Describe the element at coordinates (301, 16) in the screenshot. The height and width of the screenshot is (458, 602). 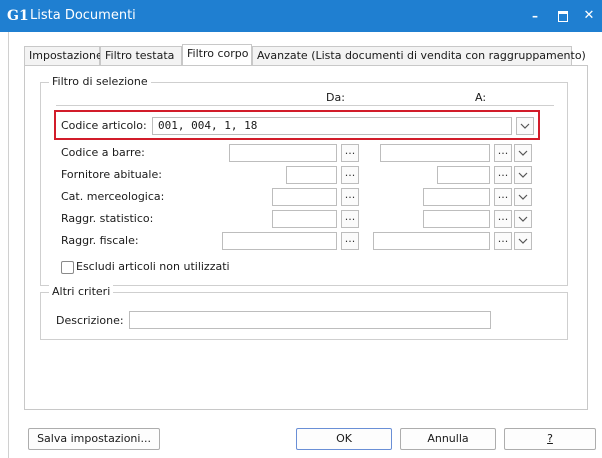
I see `title-bar: G1 Lista Documenti – ✕` at that location.